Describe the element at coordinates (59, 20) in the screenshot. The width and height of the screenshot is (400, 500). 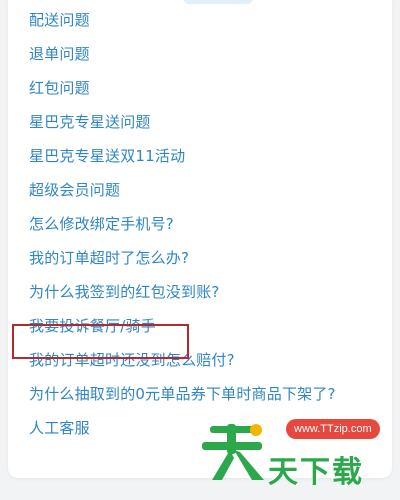
I see `faq-item-label: 配送问题` at that location.